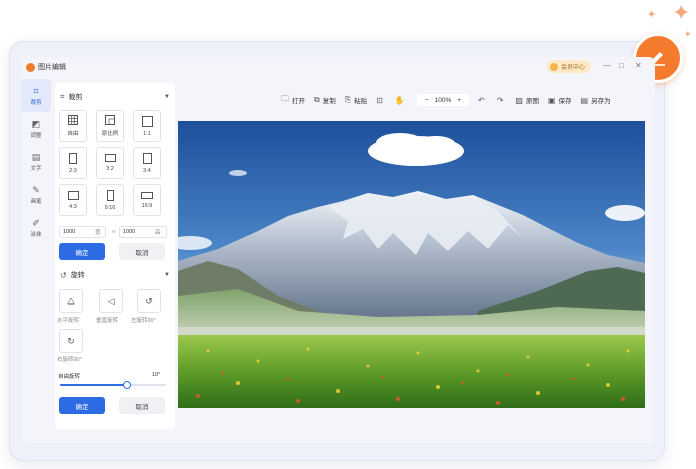 This screenshot has width=696, height=469. What do you see at coordinates (147, 200) in the screenshot?
I see `ratio-16-9: 16:9` at bounding box center [147, 200].